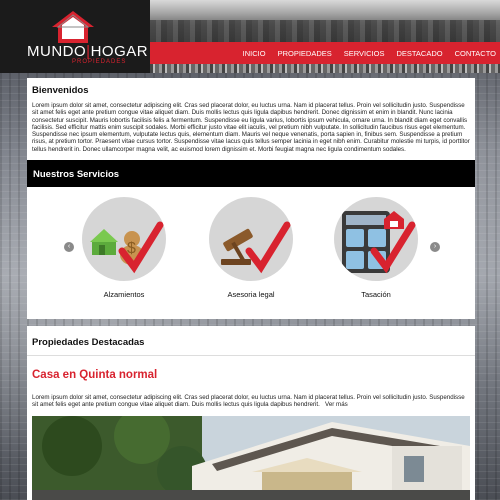 This screenshot has height=500, width=500. I want to click on calculator-check-icon, so click(376, 239).